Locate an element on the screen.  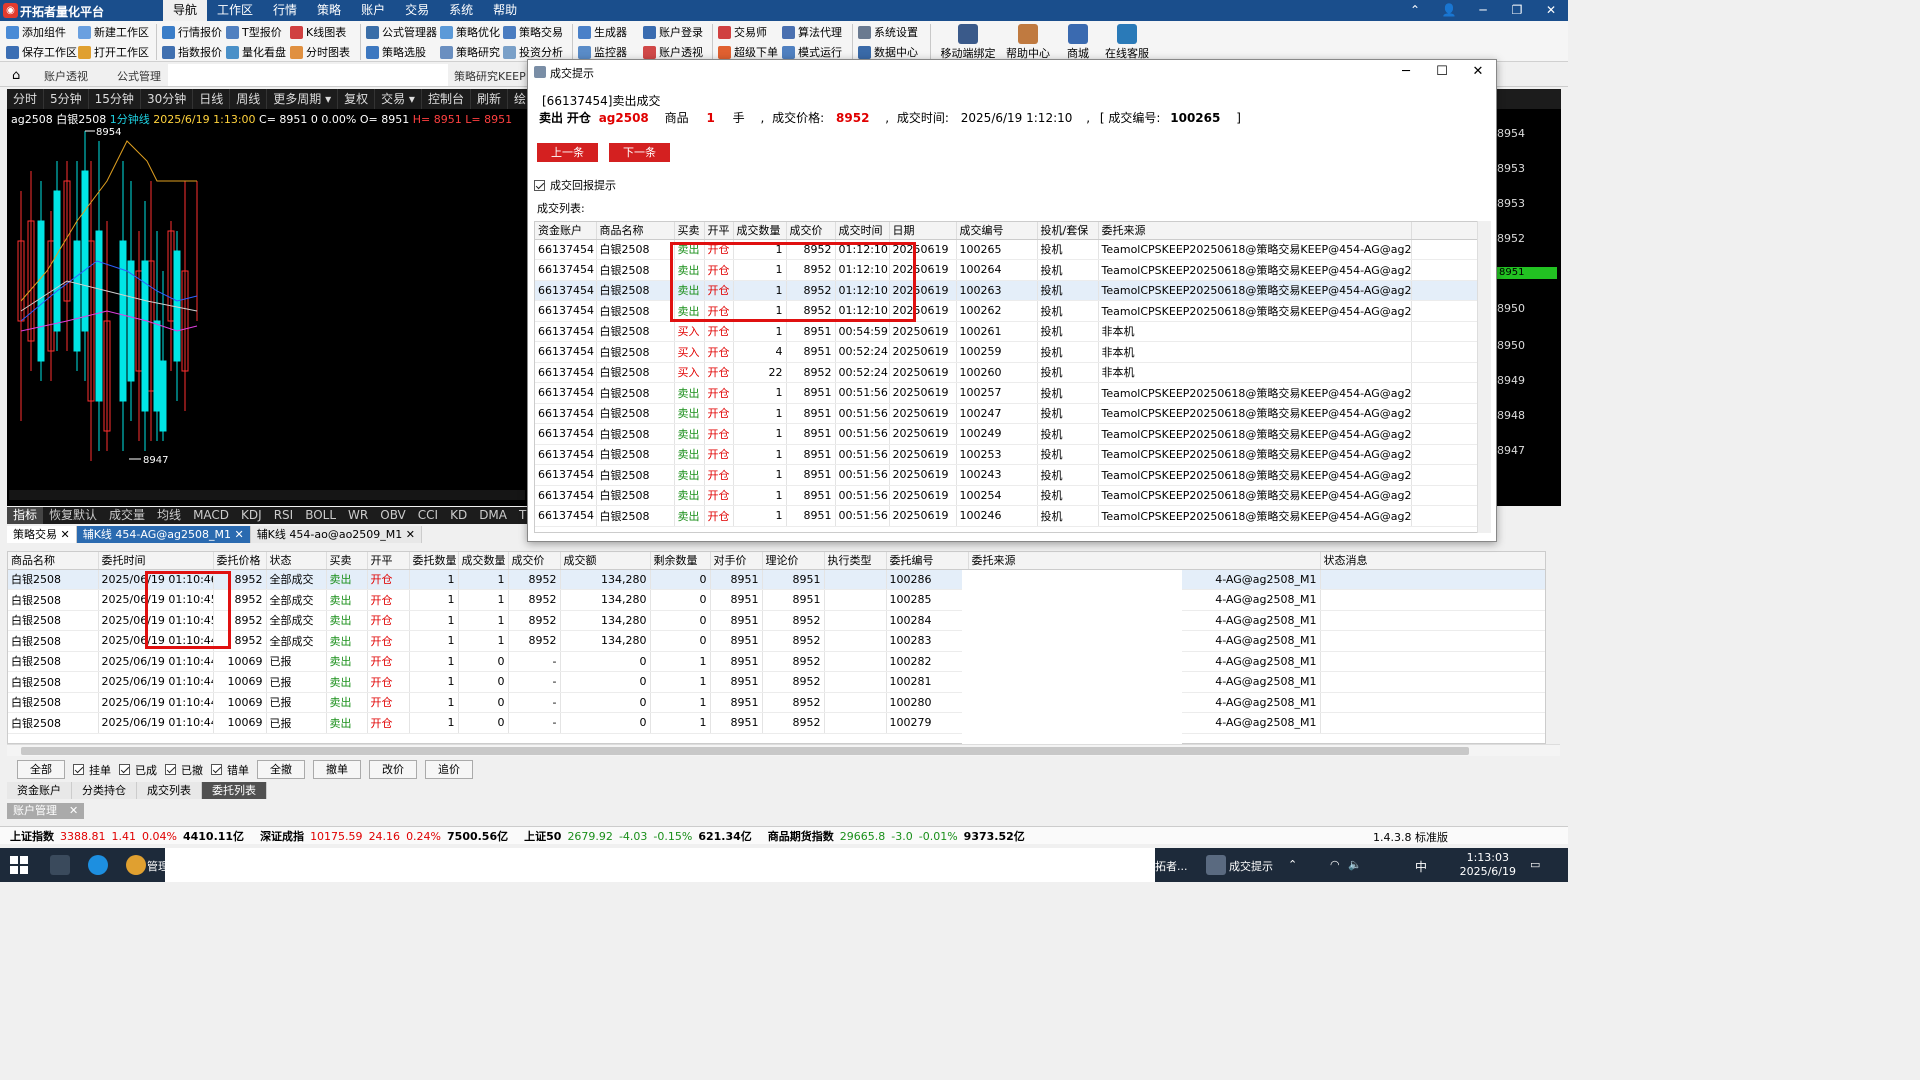
tab-aux-kline-ag: 辅K线 454-AG@ag2508_M1 ✕ is located at coordinates (163, 534).